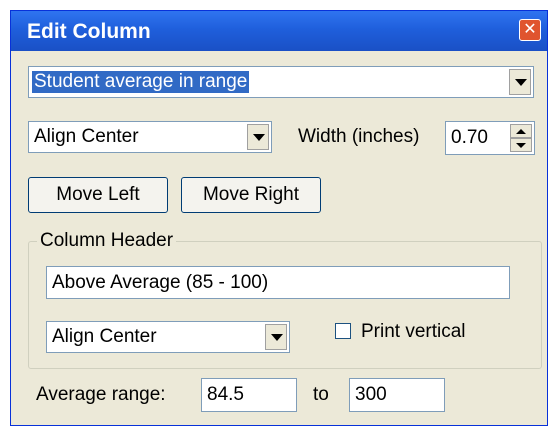  What do you see at coordinates (279, 31) in the screenshot?
I see `title-bar: Edit Column ✕` at bounding box center [279, 31].